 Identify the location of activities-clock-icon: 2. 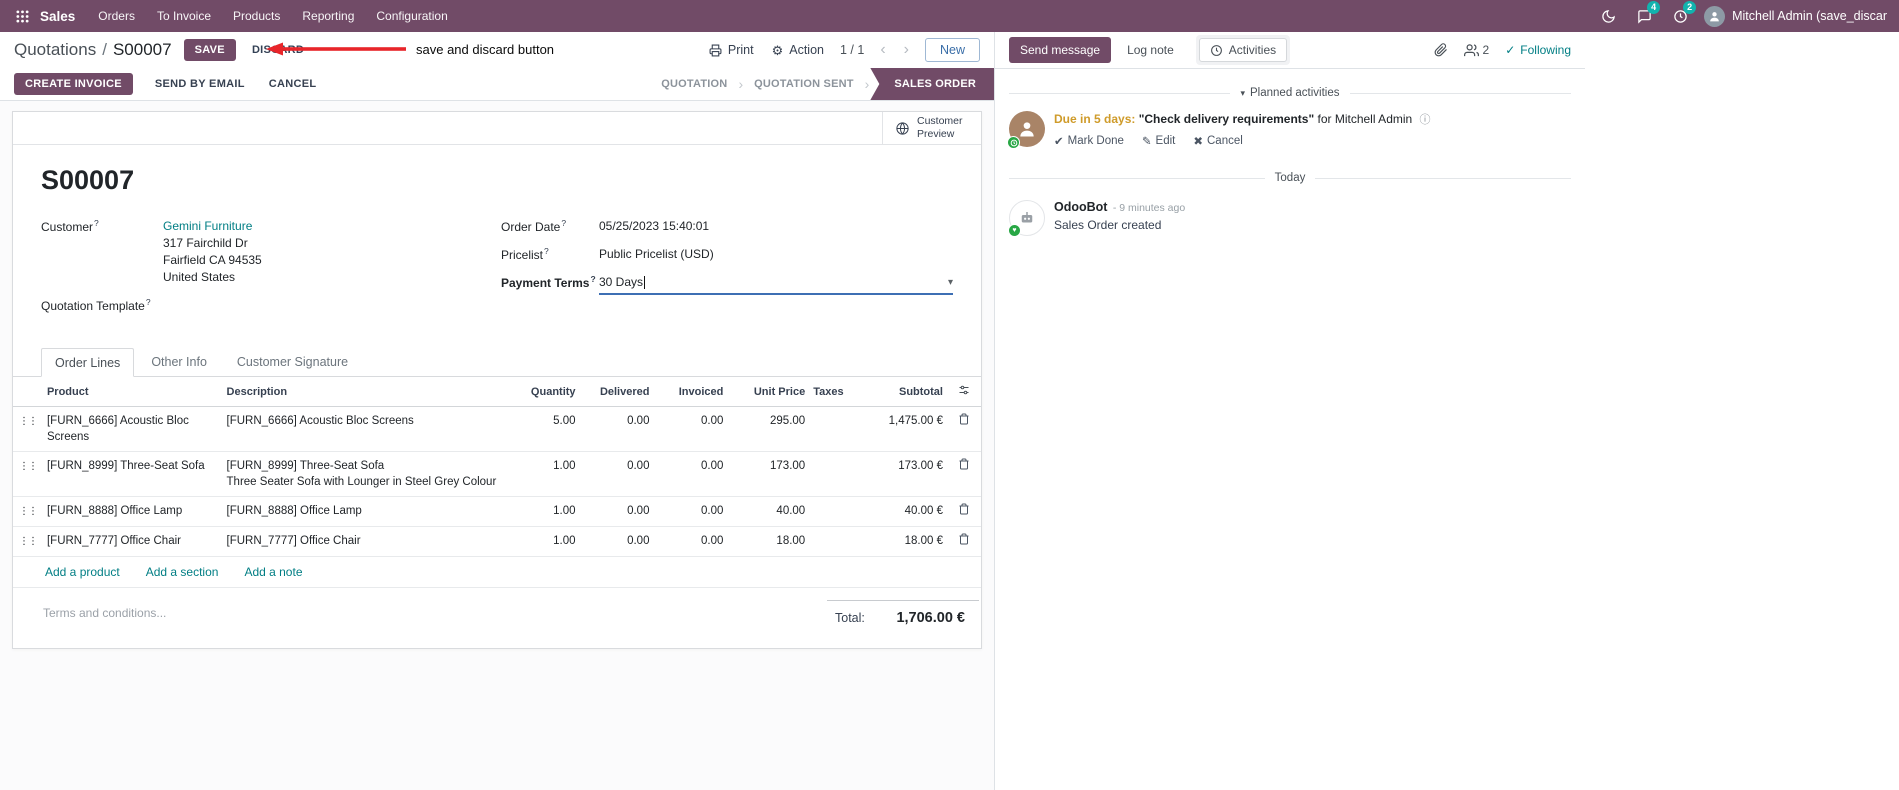
(1680, 16).